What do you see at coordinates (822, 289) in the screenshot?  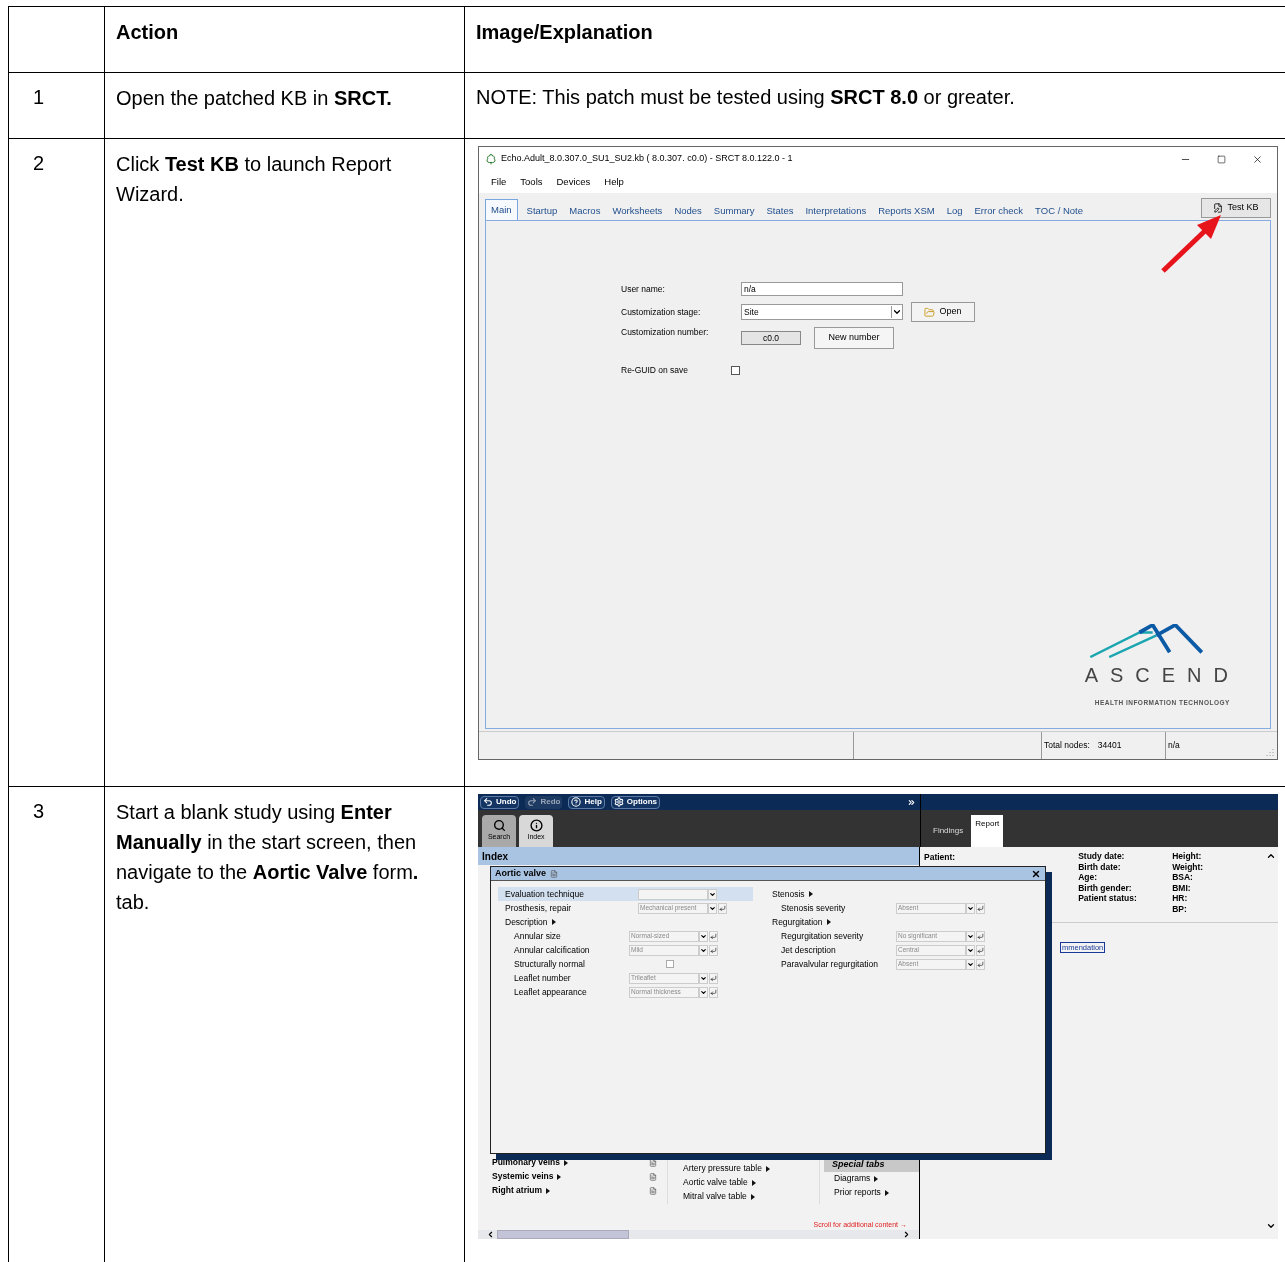 I see `user-name-field: n/a` at bounding box center [822, 289].